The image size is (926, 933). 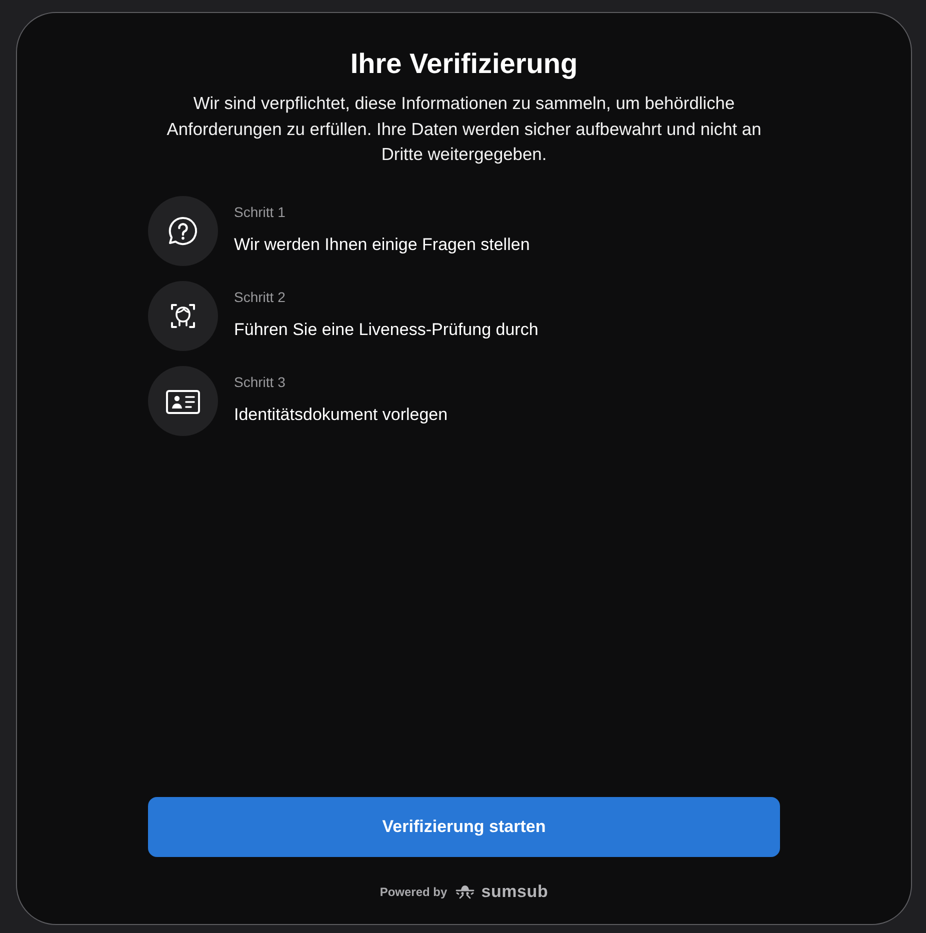 What do you see at coordinates (260, 212) in the screenshot?
I see `step-label: Schritt 1` at bounding box center [260, 212].